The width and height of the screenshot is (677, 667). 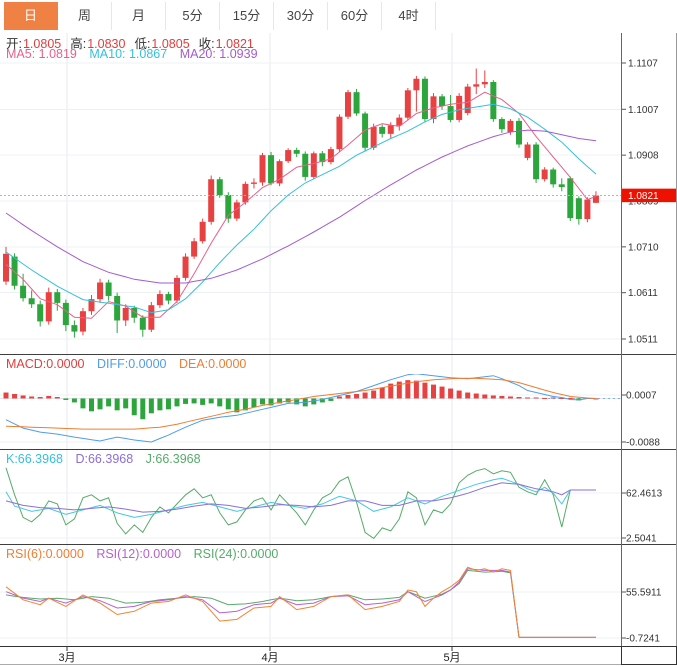 I want to click on tab-4时: 4时, so click(x=409, y=16).